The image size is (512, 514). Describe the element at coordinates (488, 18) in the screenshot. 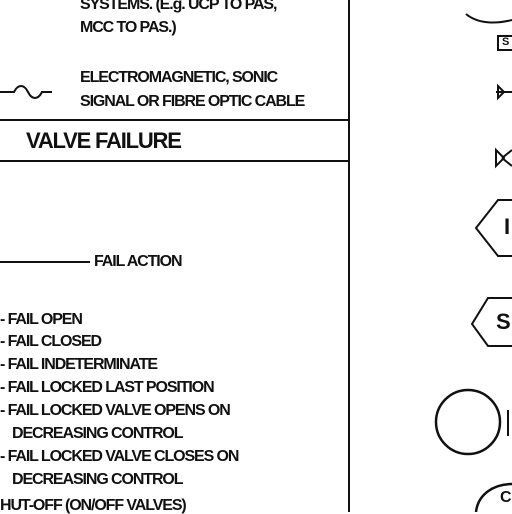

I see `top-arc-symbol` at that location.